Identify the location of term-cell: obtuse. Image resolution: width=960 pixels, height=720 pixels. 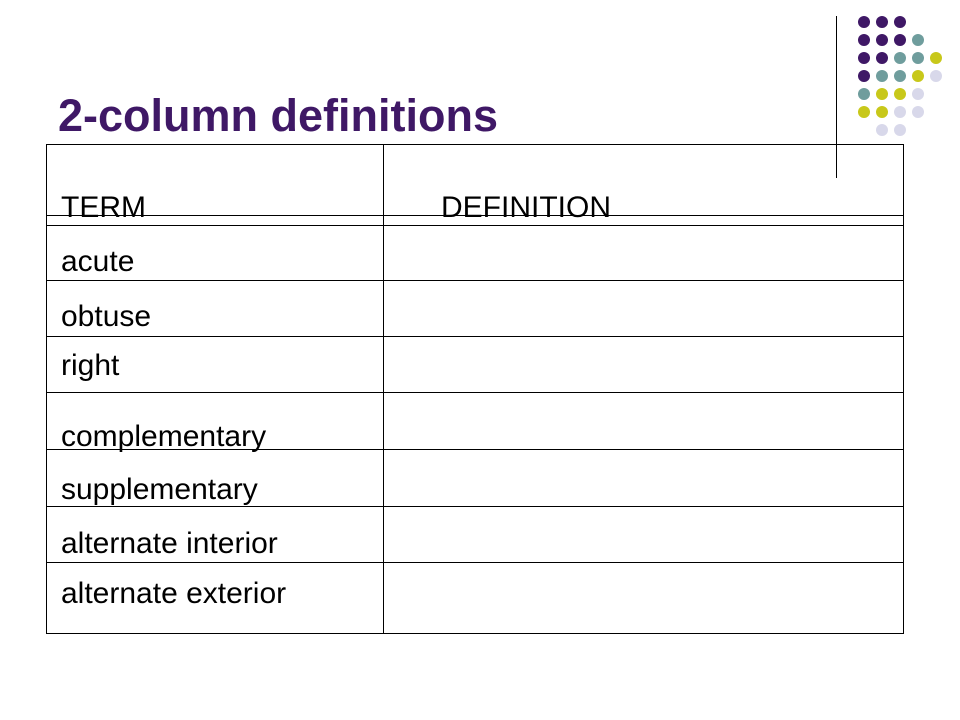
(106, 316).